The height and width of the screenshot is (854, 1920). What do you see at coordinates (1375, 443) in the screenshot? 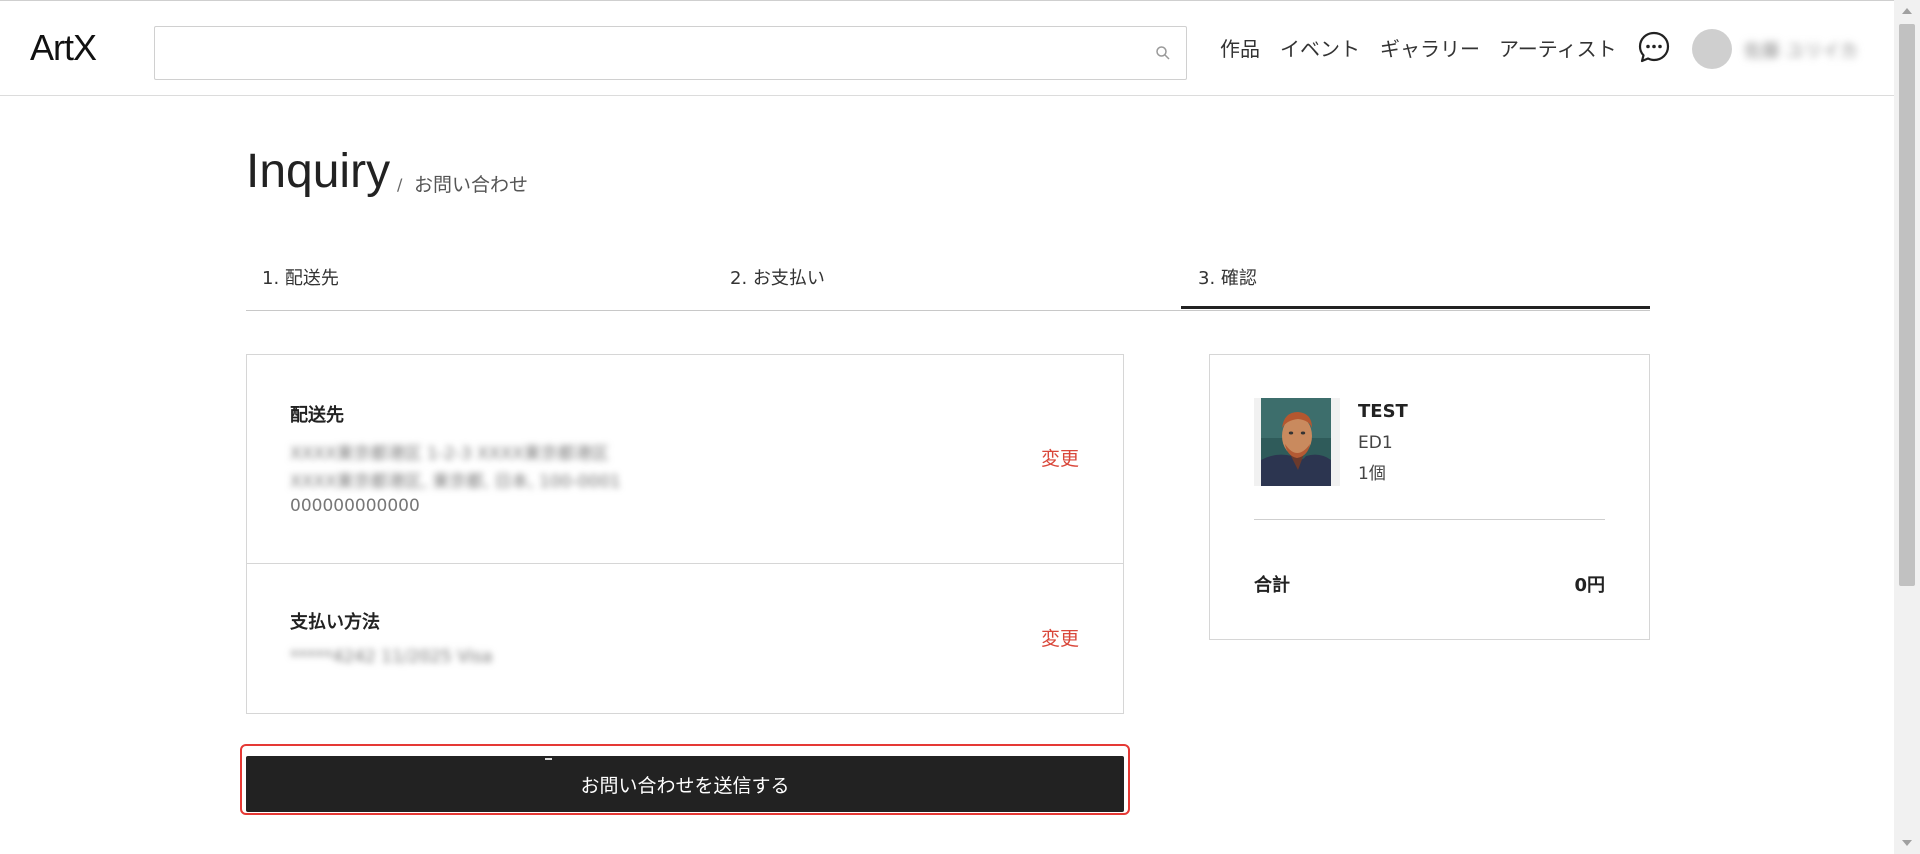
I see `product-edition: ED1` at bounding box center [1375, 443].